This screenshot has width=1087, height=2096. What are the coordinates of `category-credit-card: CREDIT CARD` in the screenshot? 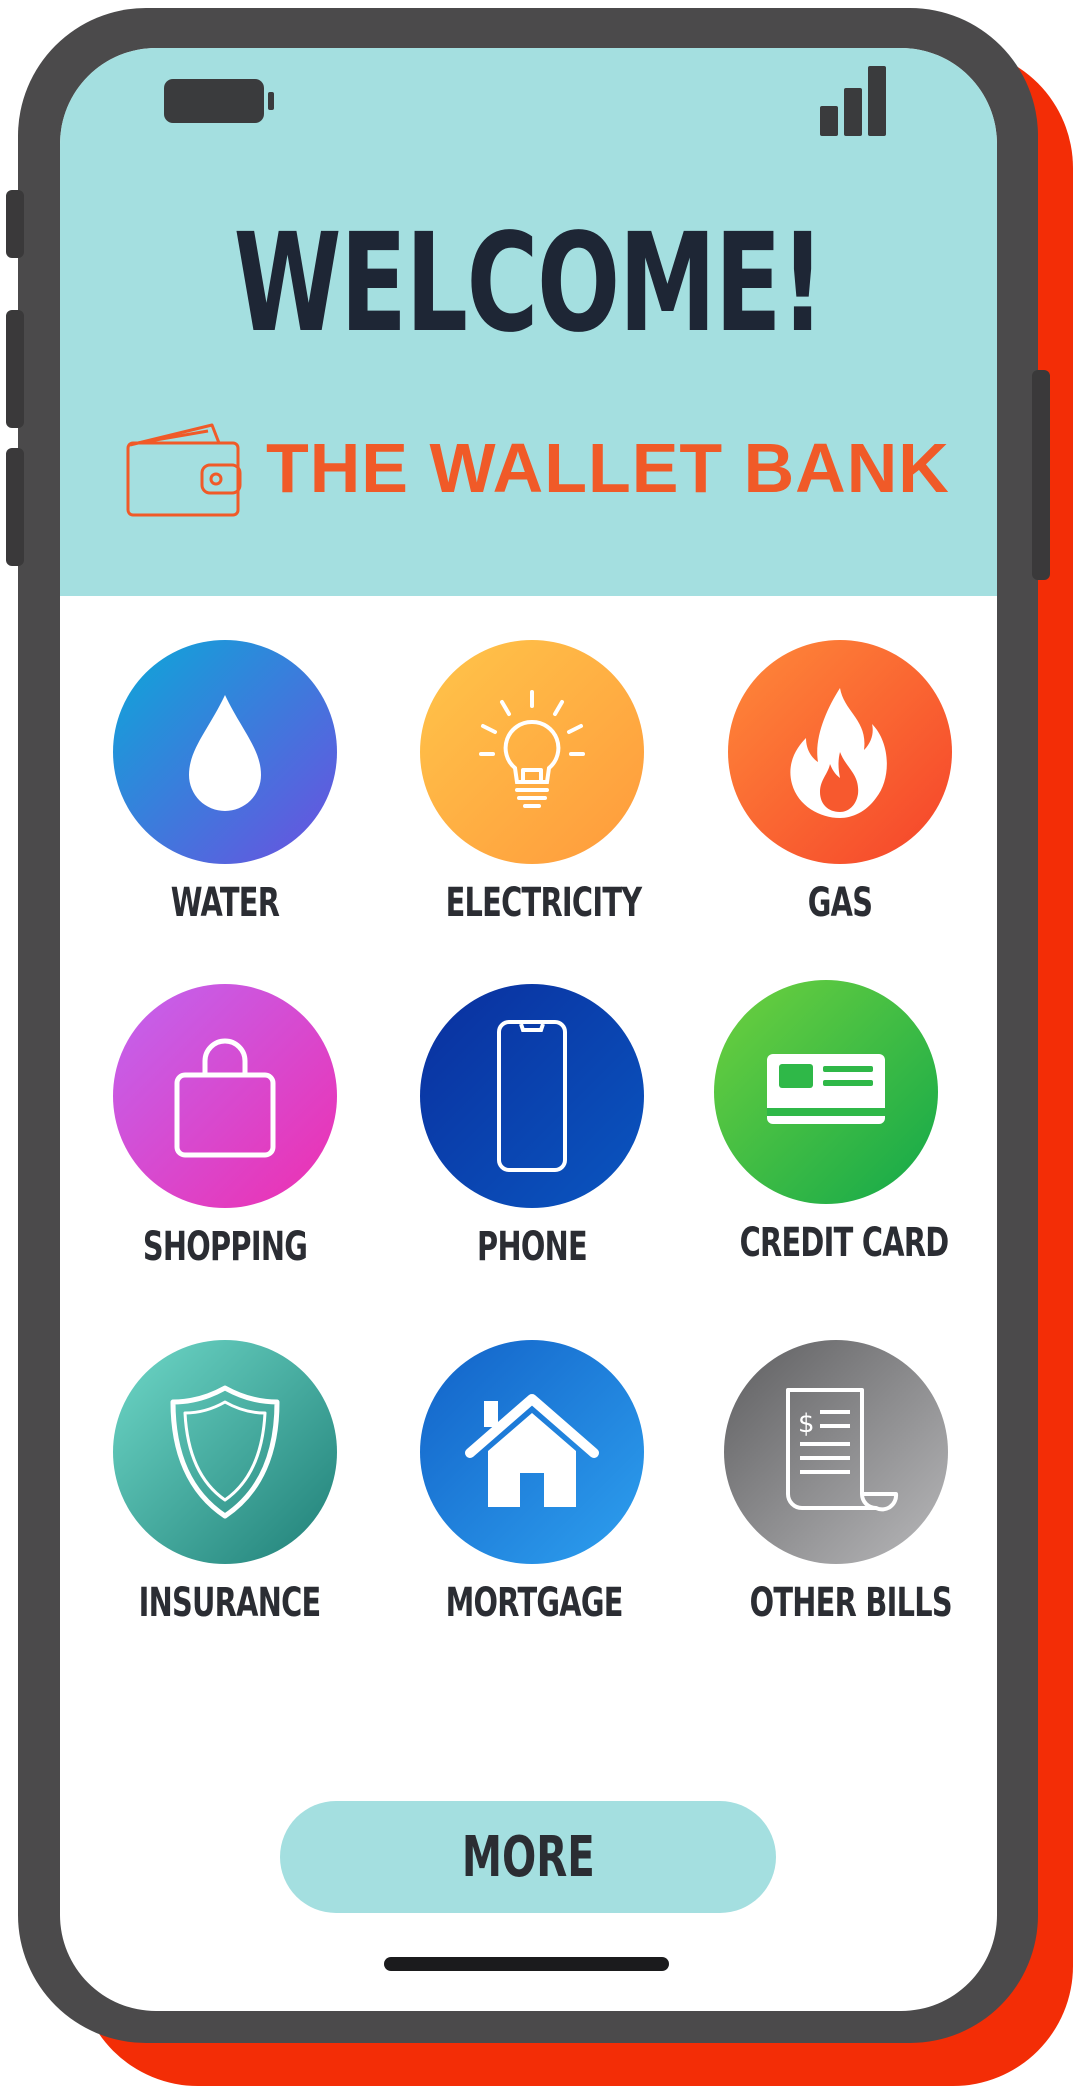 It's located at (828, 1123).